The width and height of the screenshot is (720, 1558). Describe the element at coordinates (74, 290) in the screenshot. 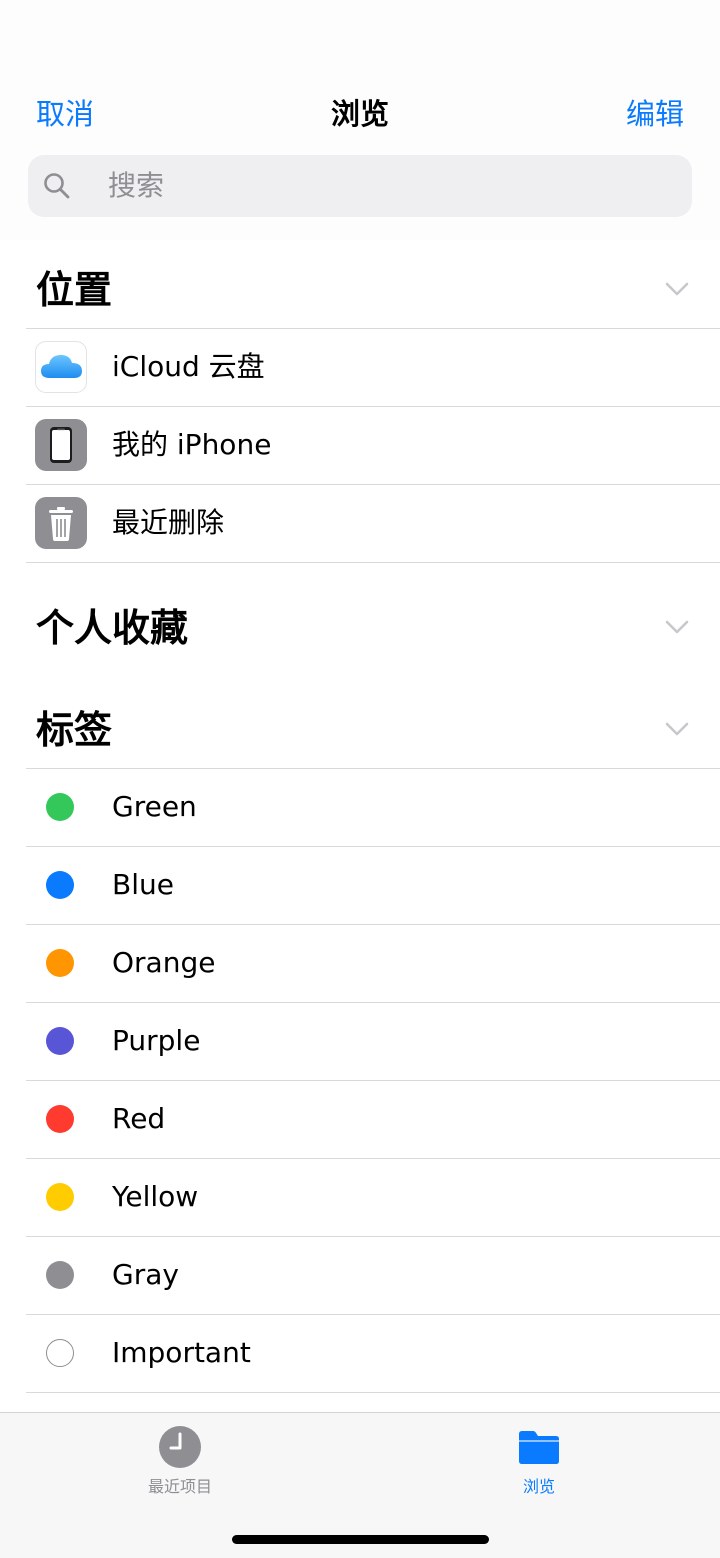

I see `section-title-locations: 位置` at that location.